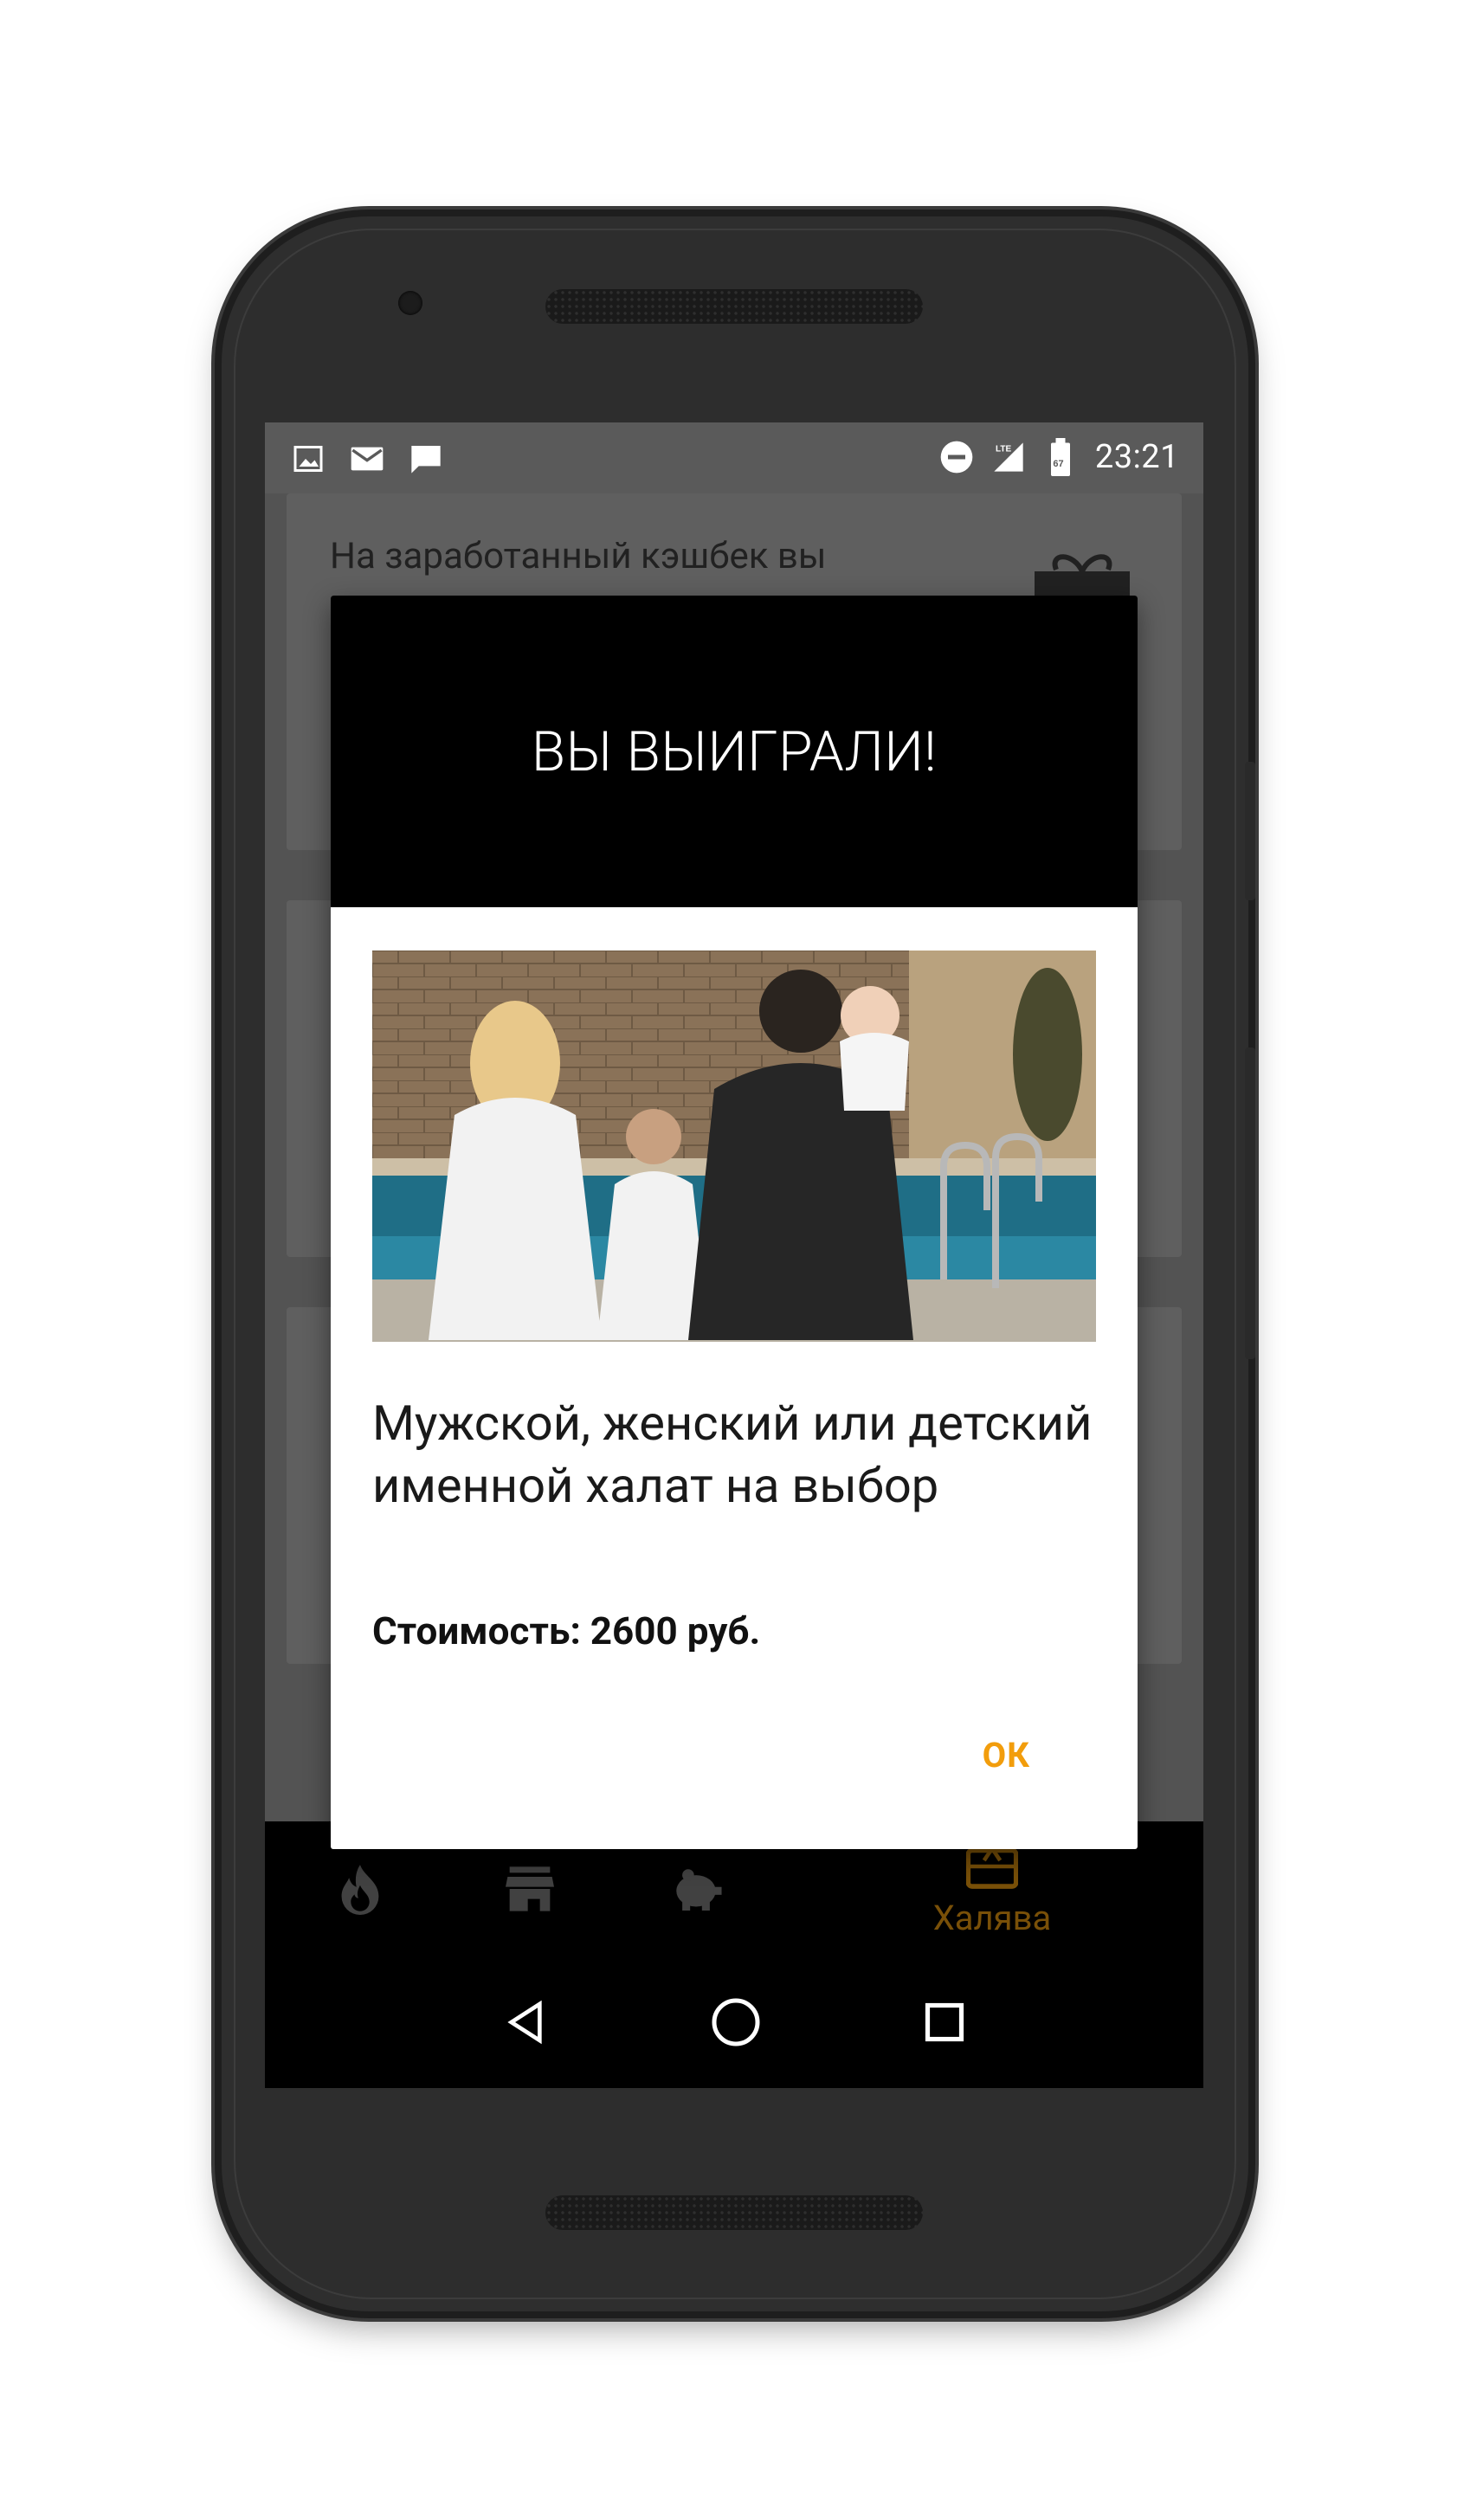 The image size is (1470, 2520). I want to click on top-speaker, so click(734, 306).